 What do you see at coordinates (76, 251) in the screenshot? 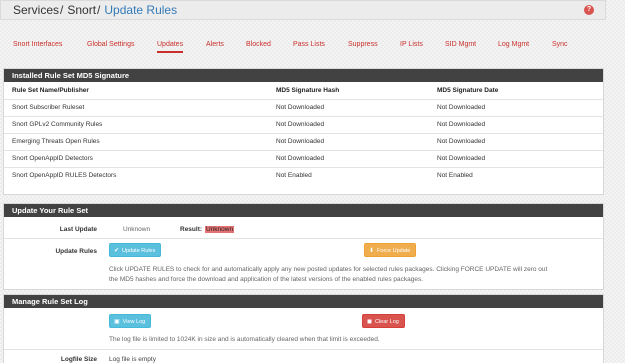
I see `update-rules-label: Update Rules` at bounding box center [76, 251].